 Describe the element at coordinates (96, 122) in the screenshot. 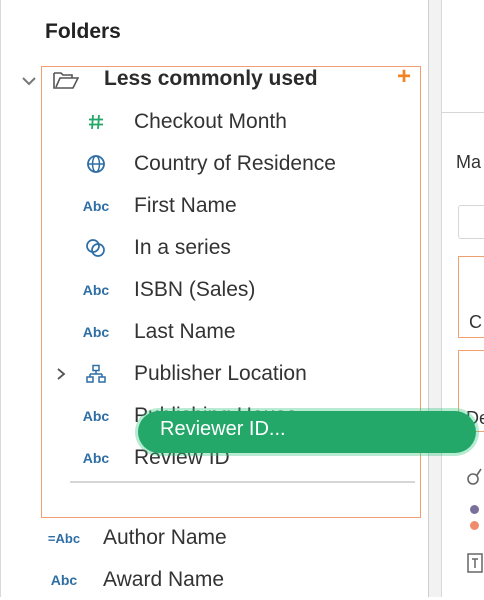

I see `hash-icon` at that location.